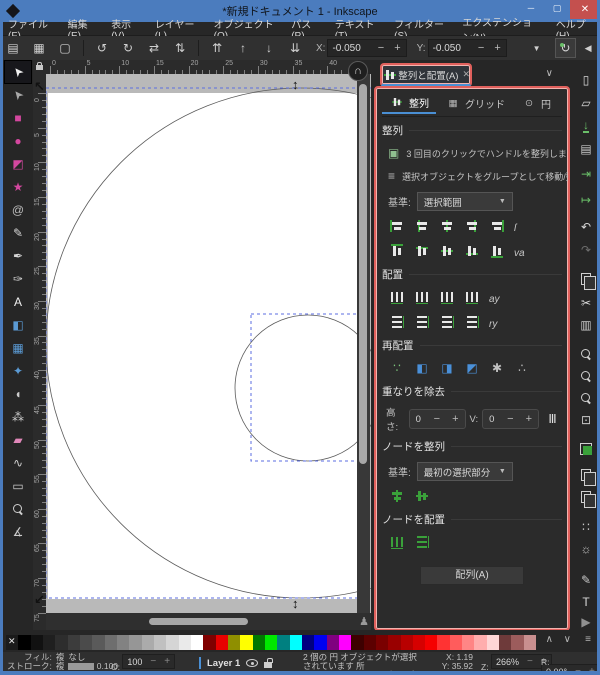  What do you see at coordinates (243, 48) in the screenshot?
I see `raise-button: ↑` at bounding box center [243, 48].